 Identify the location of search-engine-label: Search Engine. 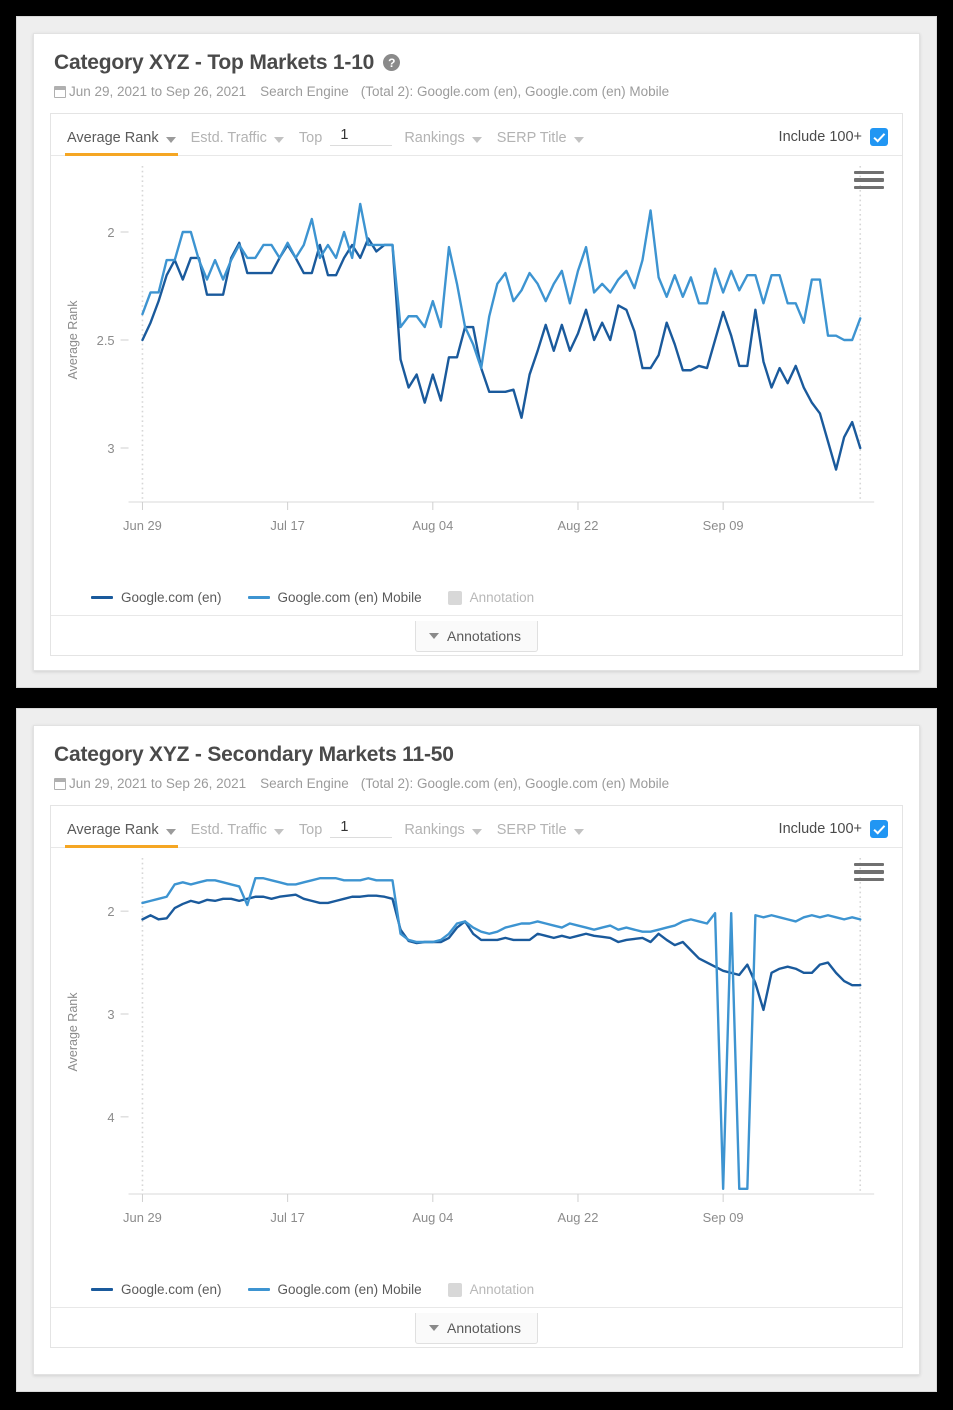
(304, 92).